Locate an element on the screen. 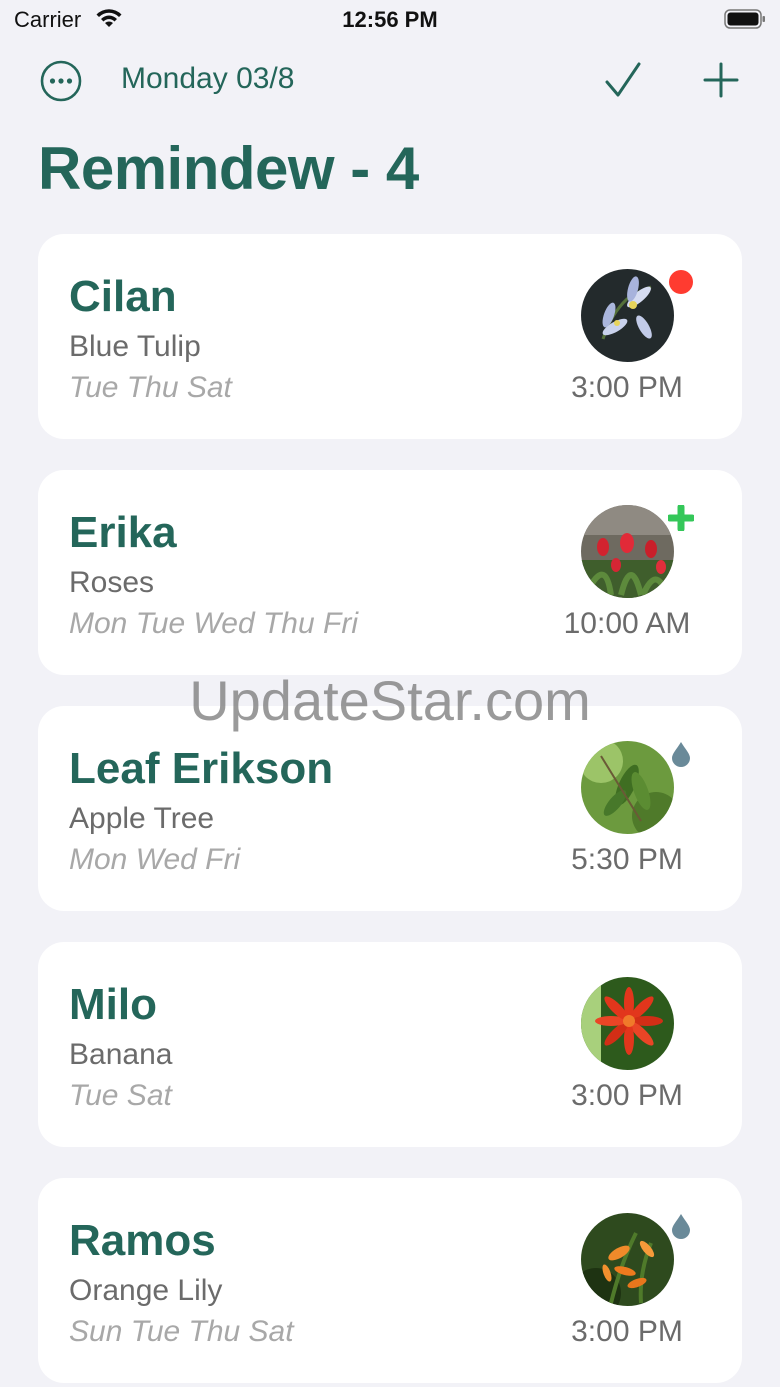  schedule-days: Tue Thu Sat is located at coordinates (150, 387).